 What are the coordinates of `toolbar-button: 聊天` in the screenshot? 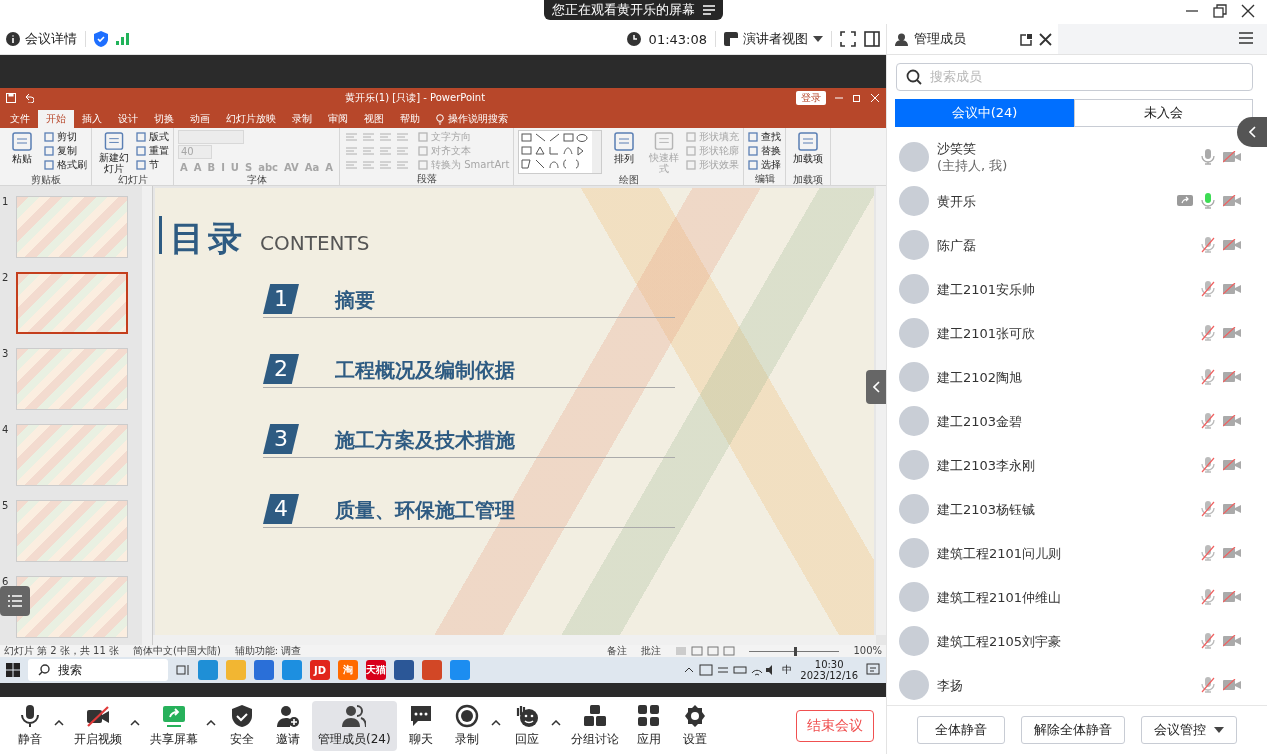 It's located at (420, 725).